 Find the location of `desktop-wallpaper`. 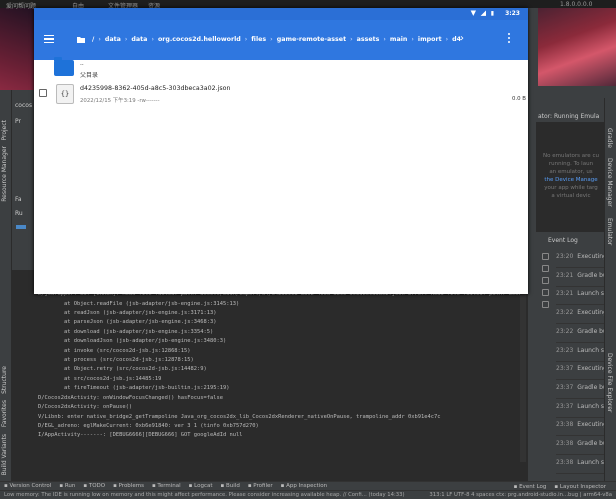

desktop-wallpaper is located at coordinates (572, 49).